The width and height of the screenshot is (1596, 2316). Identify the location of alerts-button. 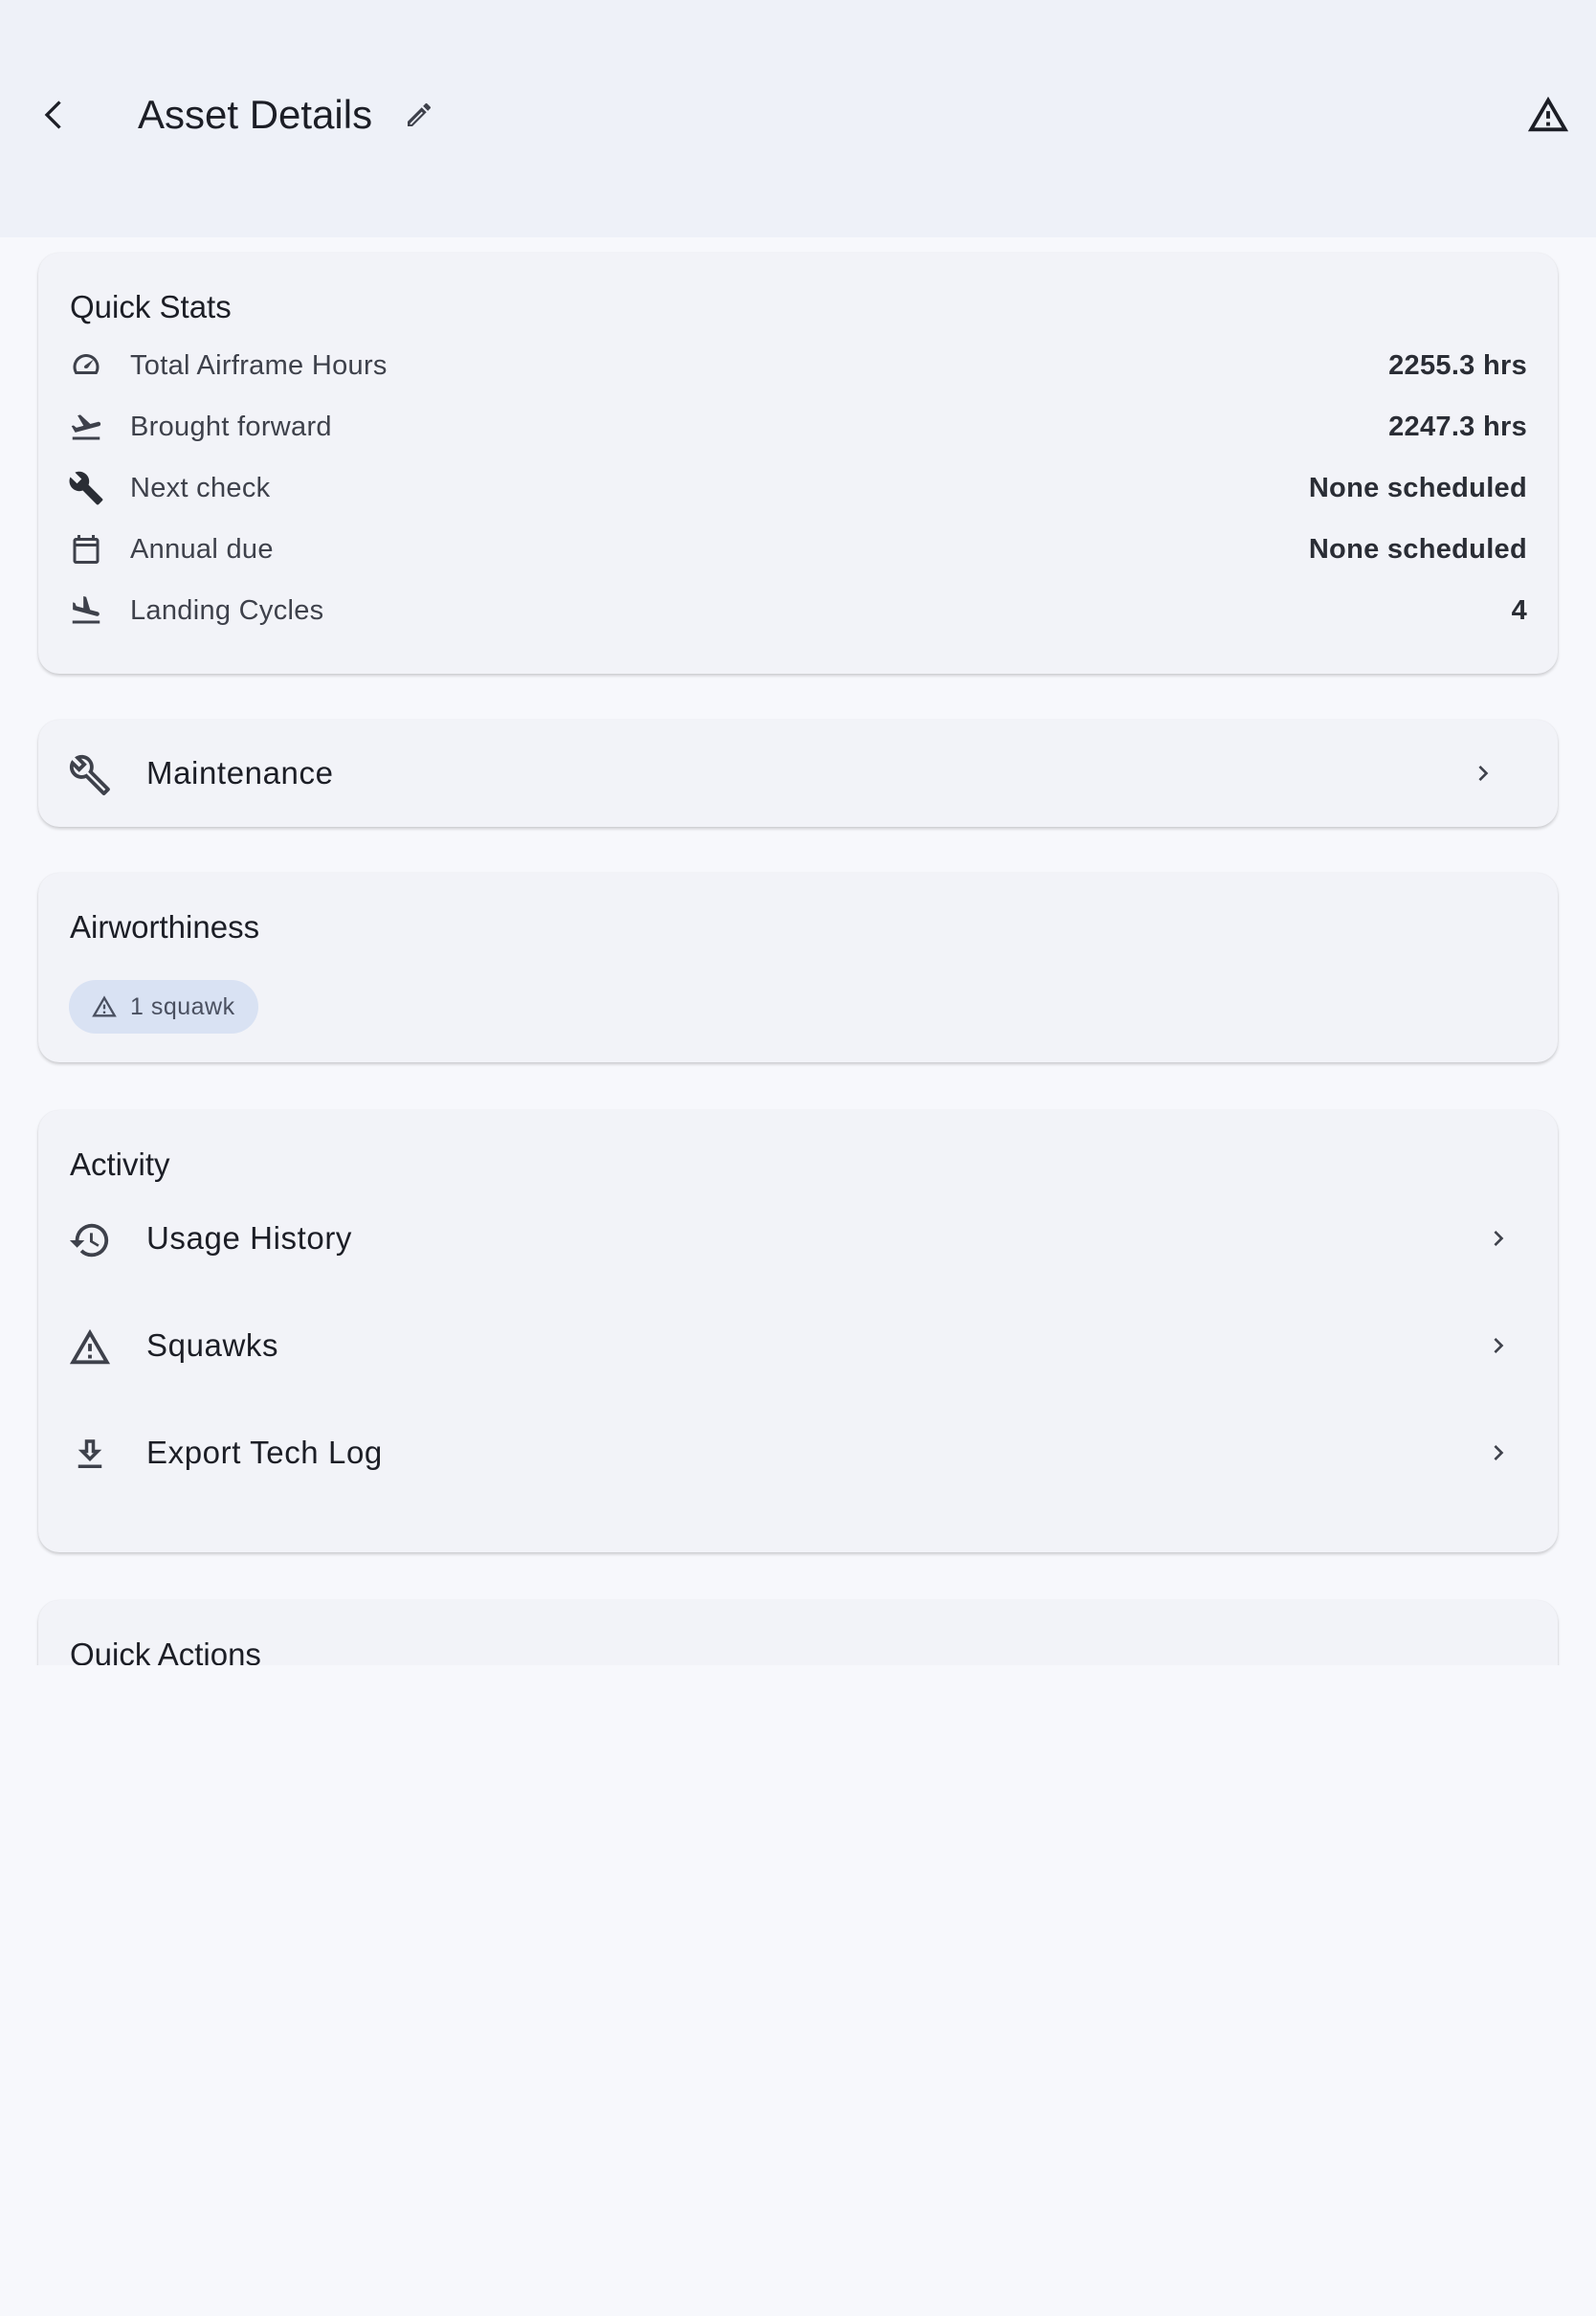
(1548, 115).